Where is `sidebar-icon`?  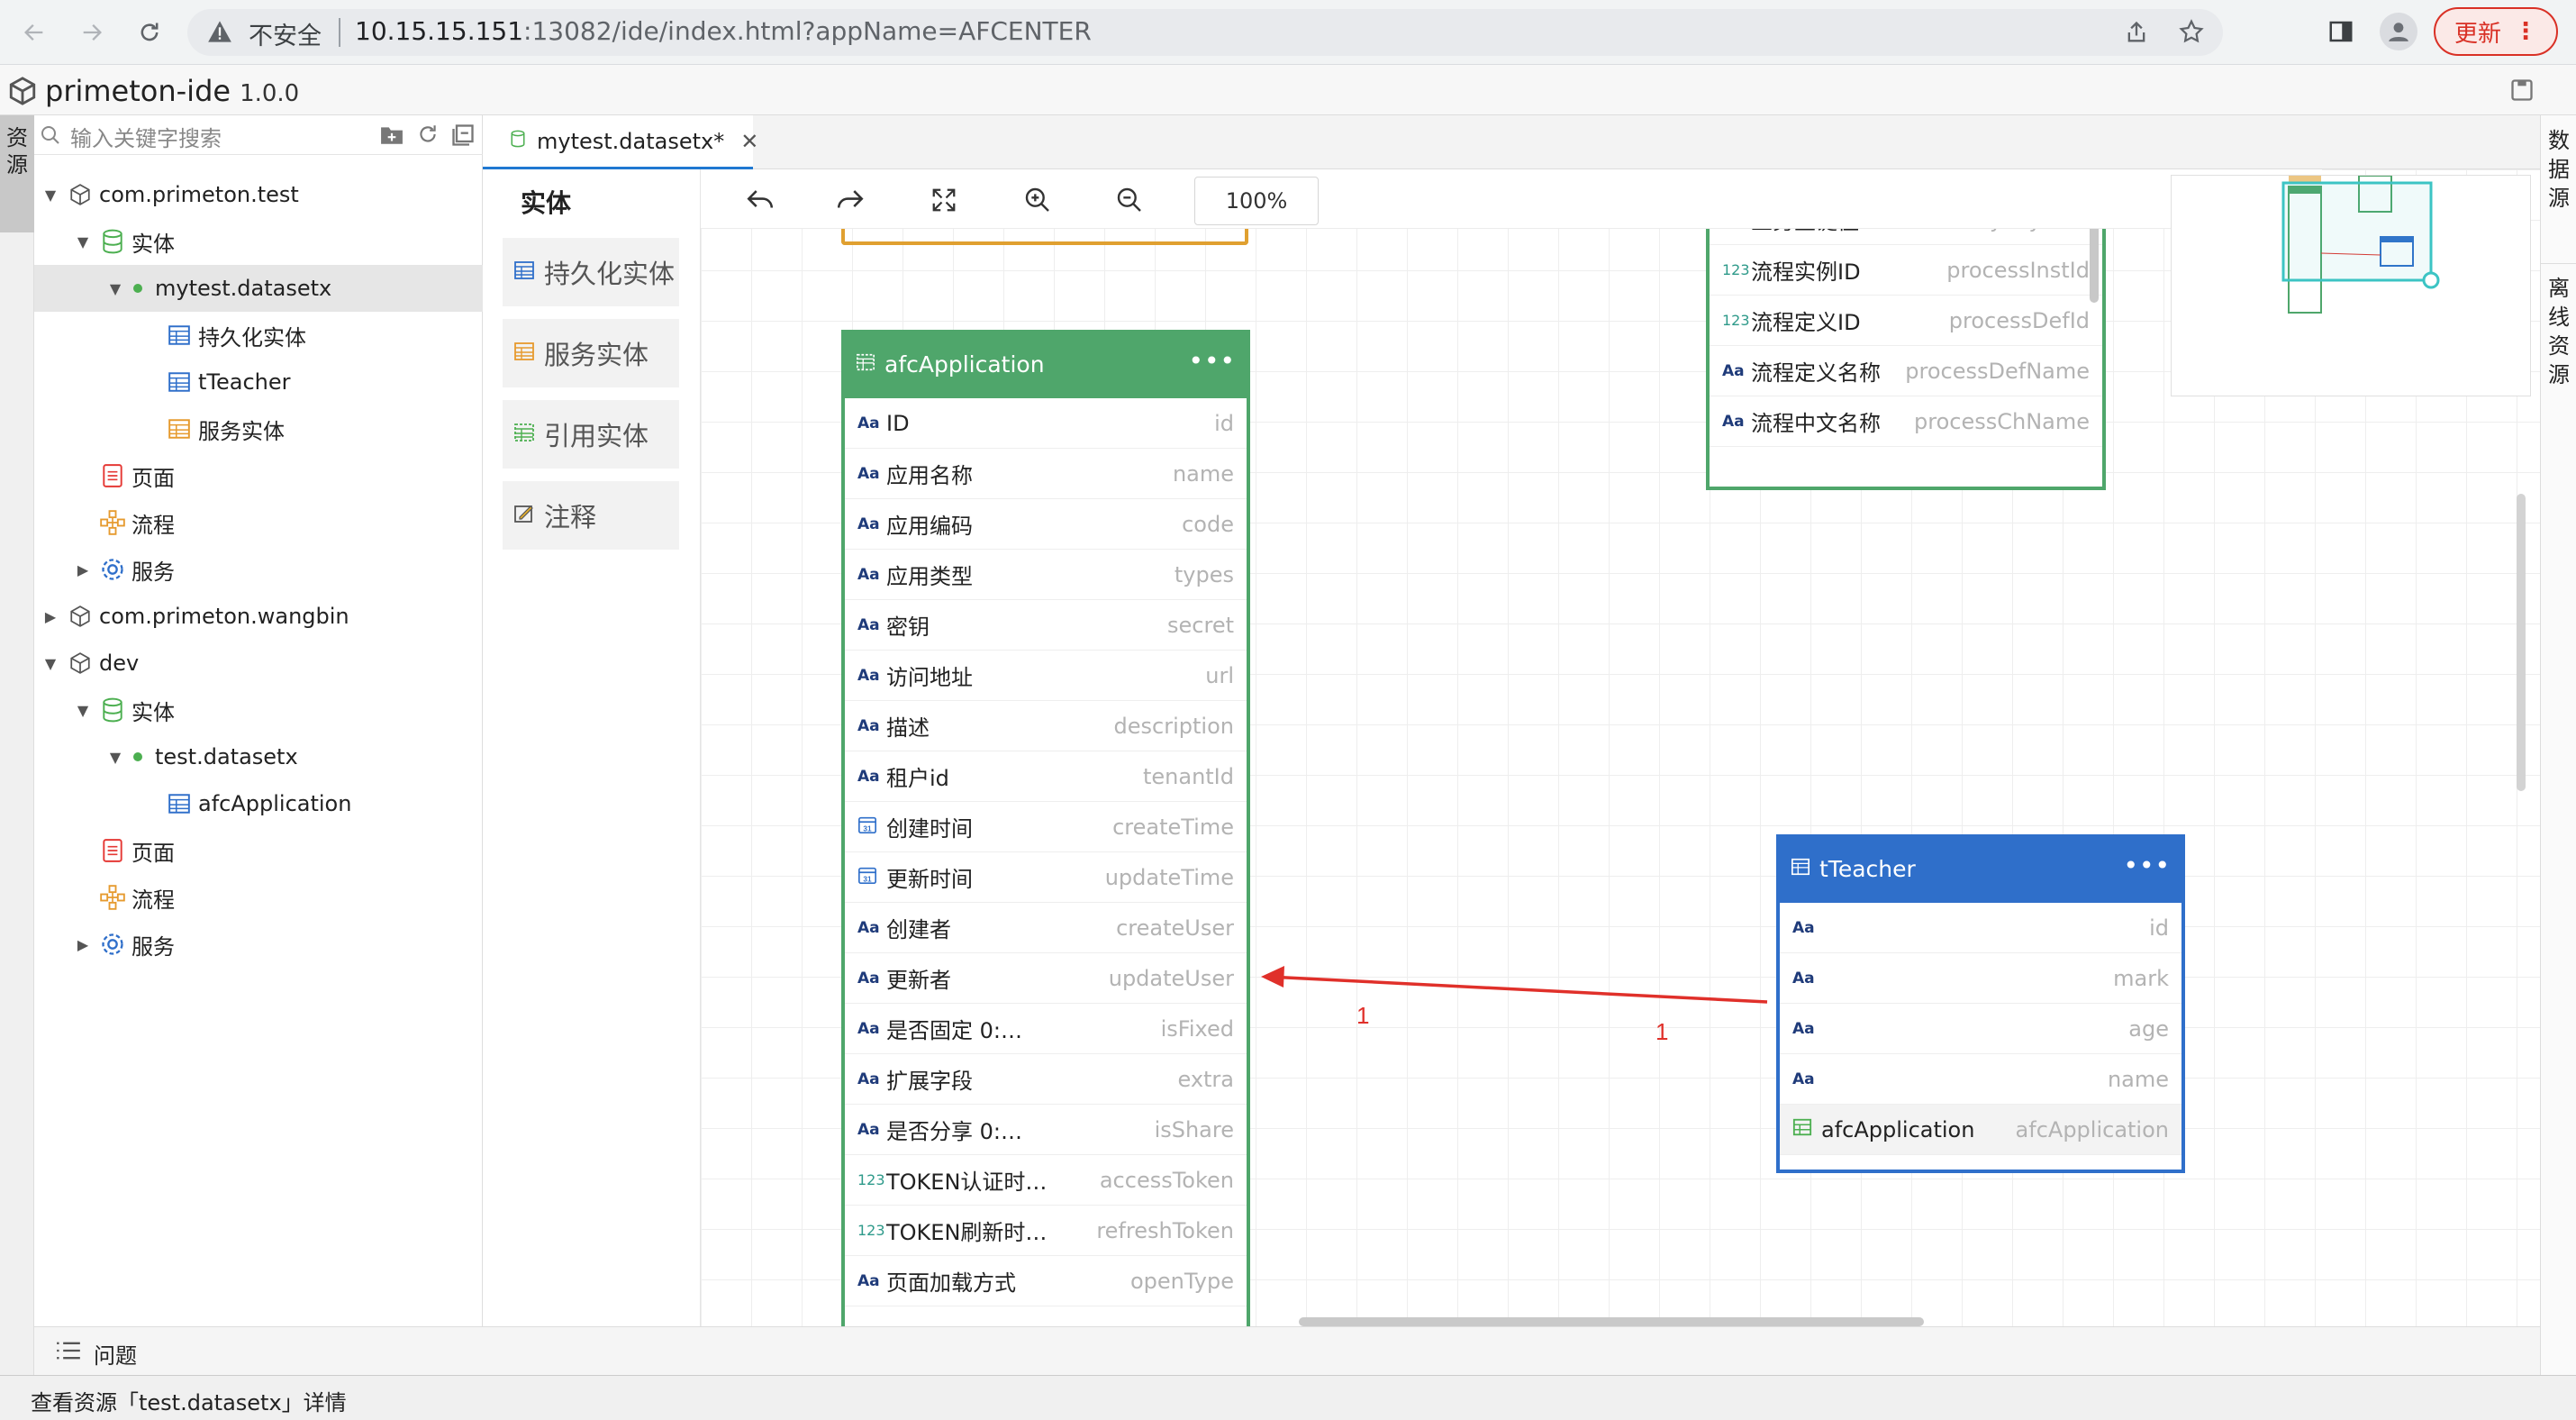
sidebar-icon is located at coordinates (2340, 33).